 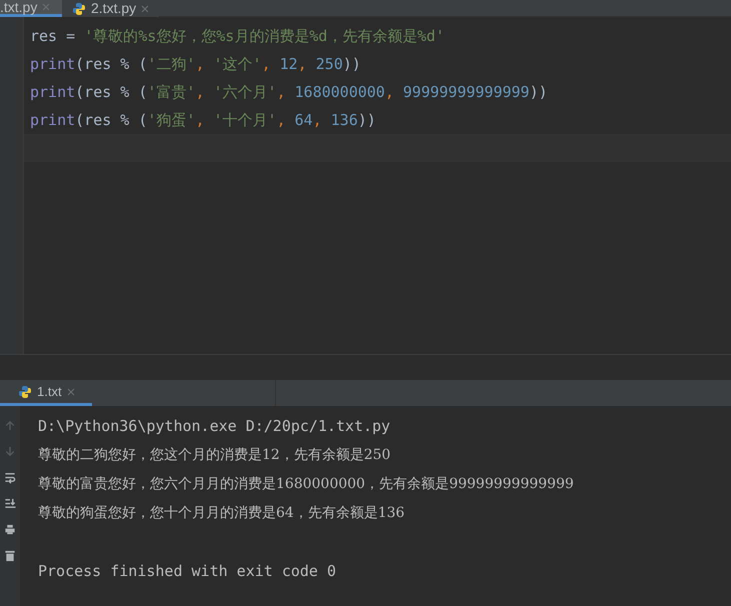 What do you see at coordinates (214, 427) in the screenshot?
I see `console-line: D:\Python36\python.exe D:/20pc/1.txt.py` at bounding box center [214, 427].